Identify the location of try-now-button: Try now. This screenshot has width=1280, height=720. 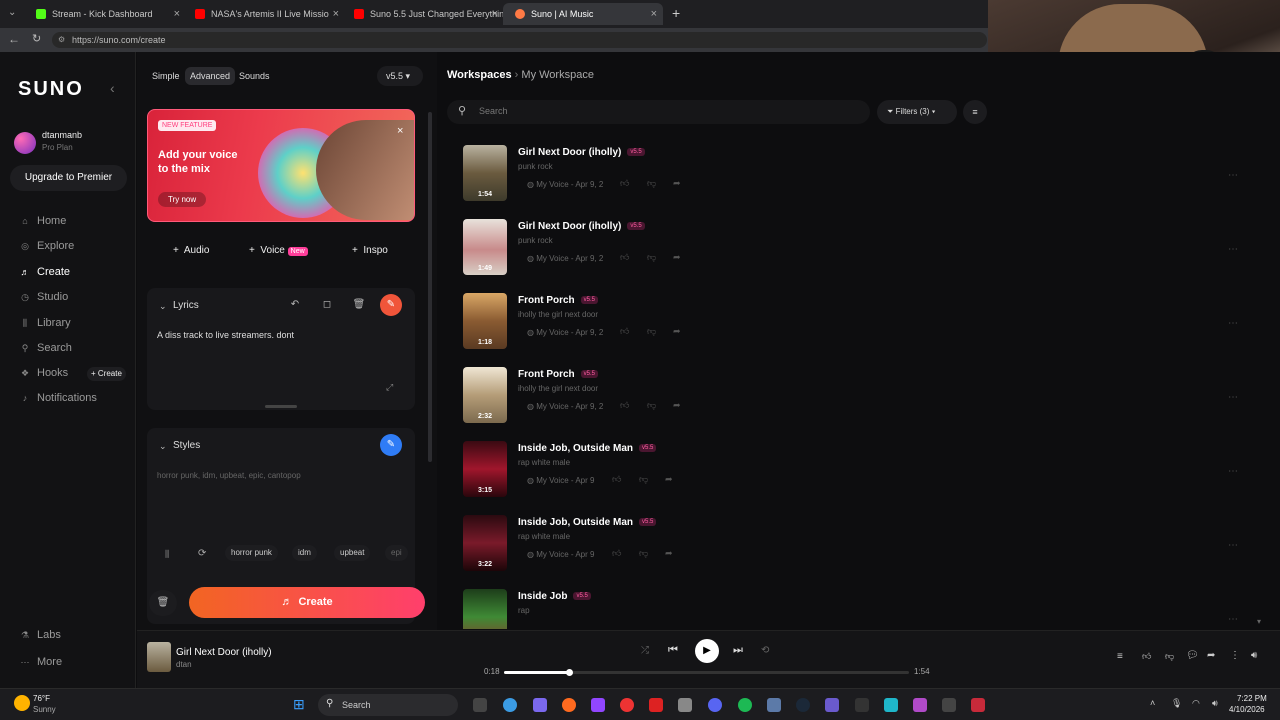
(182, 199).